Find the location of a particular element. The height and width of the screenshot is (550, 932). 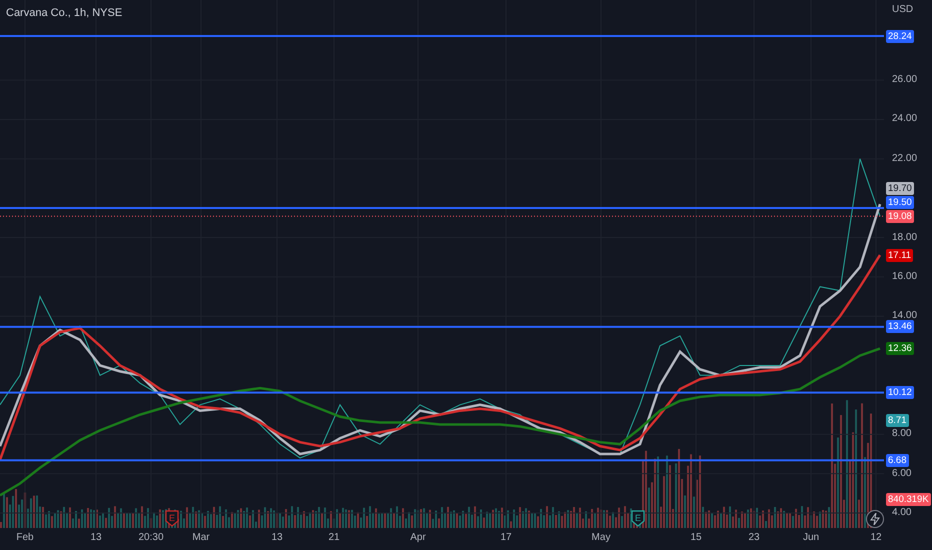

time-axis-label: Feb is located at coordinates (25, 537).